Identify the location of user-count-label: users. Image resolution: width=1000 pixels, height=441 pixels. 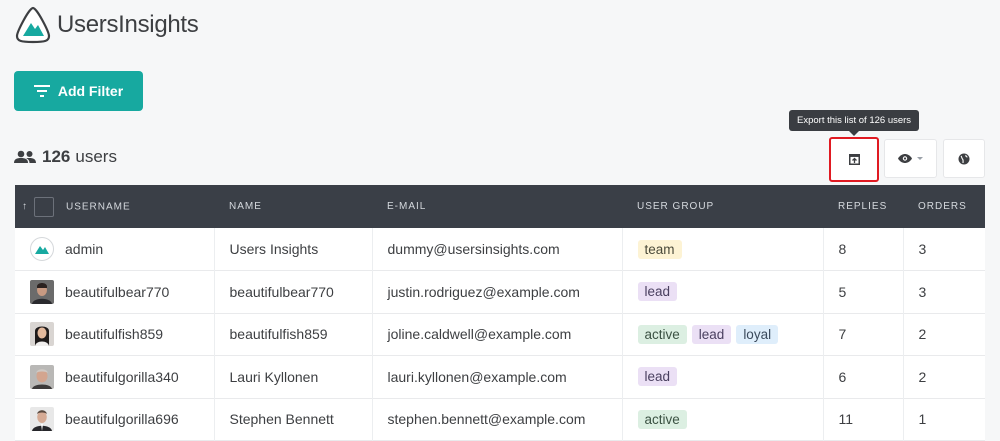
(96, 156).